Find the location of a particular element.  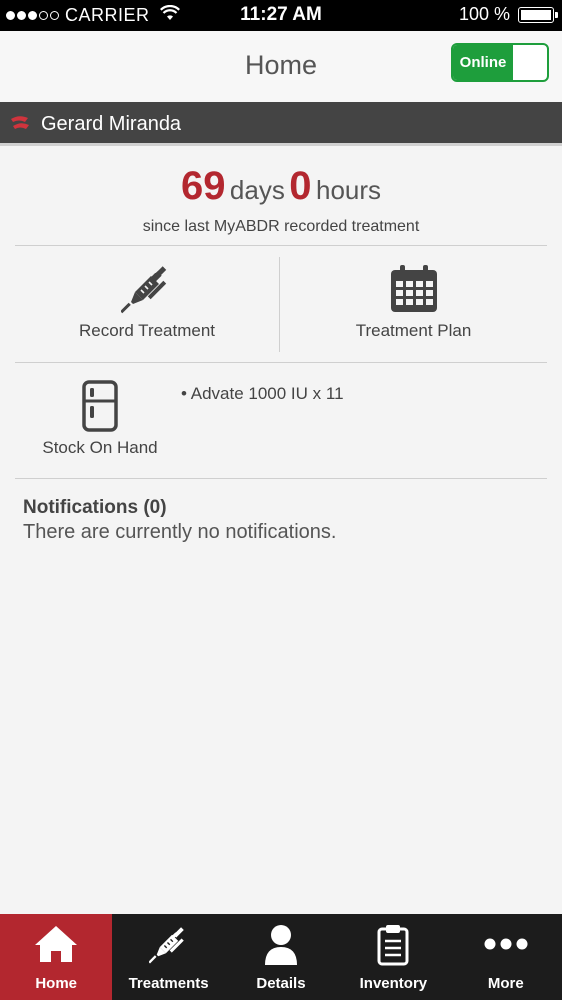

tab-treatments: Treatments is located at coordinates (168, 957).